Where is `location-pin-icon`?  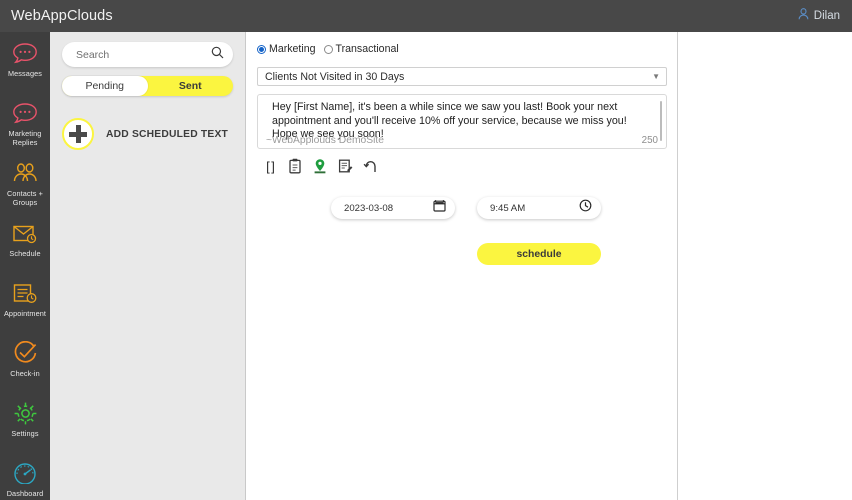
location-pin-icon is located at coordinates (320, 166).